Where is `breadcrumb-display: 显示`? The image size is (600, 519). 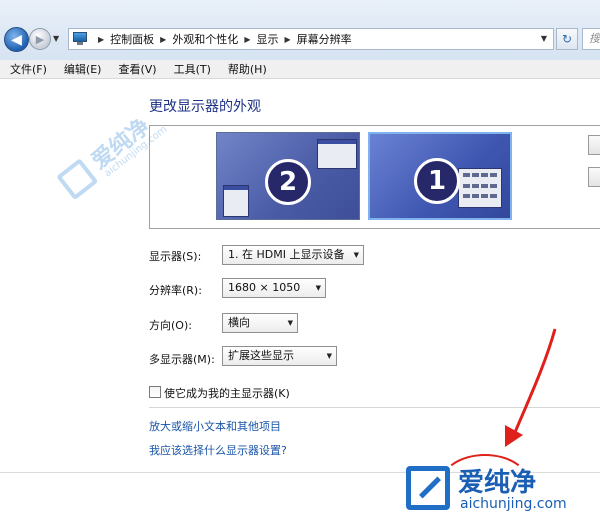 breadcrumb-display: 显示 is located at coordinates (267, 39).